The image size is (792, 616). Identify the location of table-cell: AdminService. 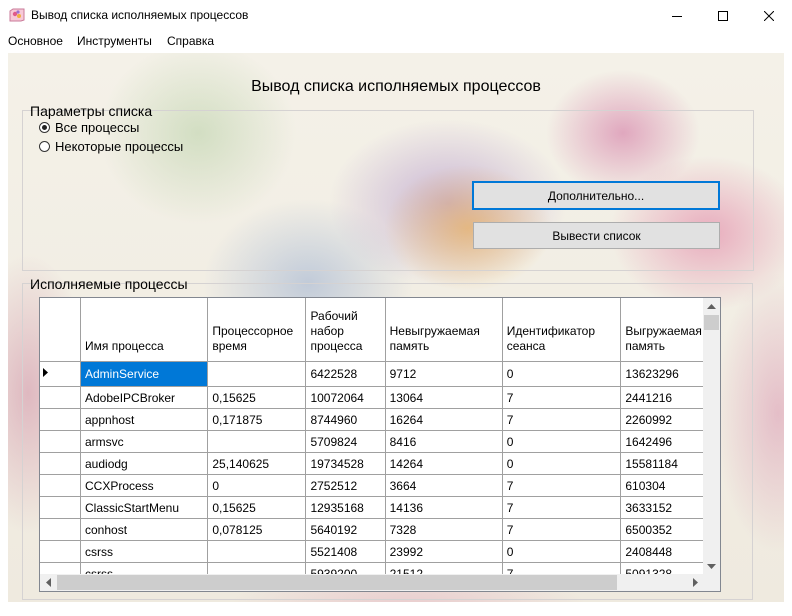
(144, 374).